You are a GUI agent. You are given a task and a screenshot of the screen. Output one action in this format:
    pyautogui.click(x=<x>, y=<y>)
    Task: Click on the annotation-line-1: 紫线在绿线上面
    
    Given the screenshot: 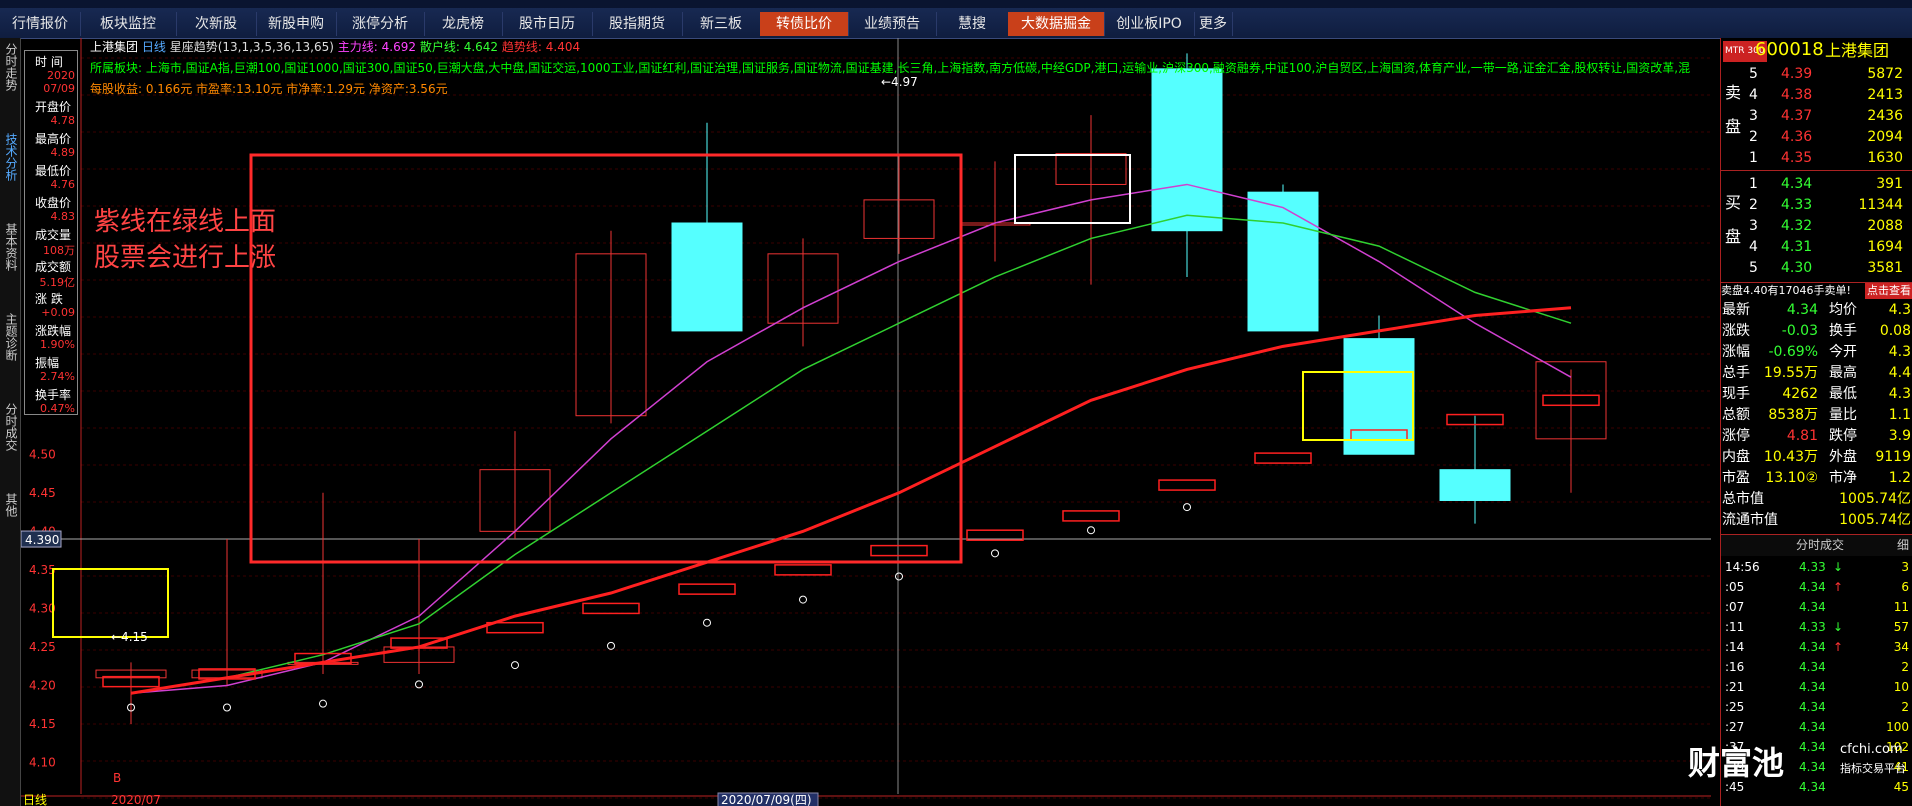 What is the action you would take?
    pyautogui.click(x=185, y=222)
    